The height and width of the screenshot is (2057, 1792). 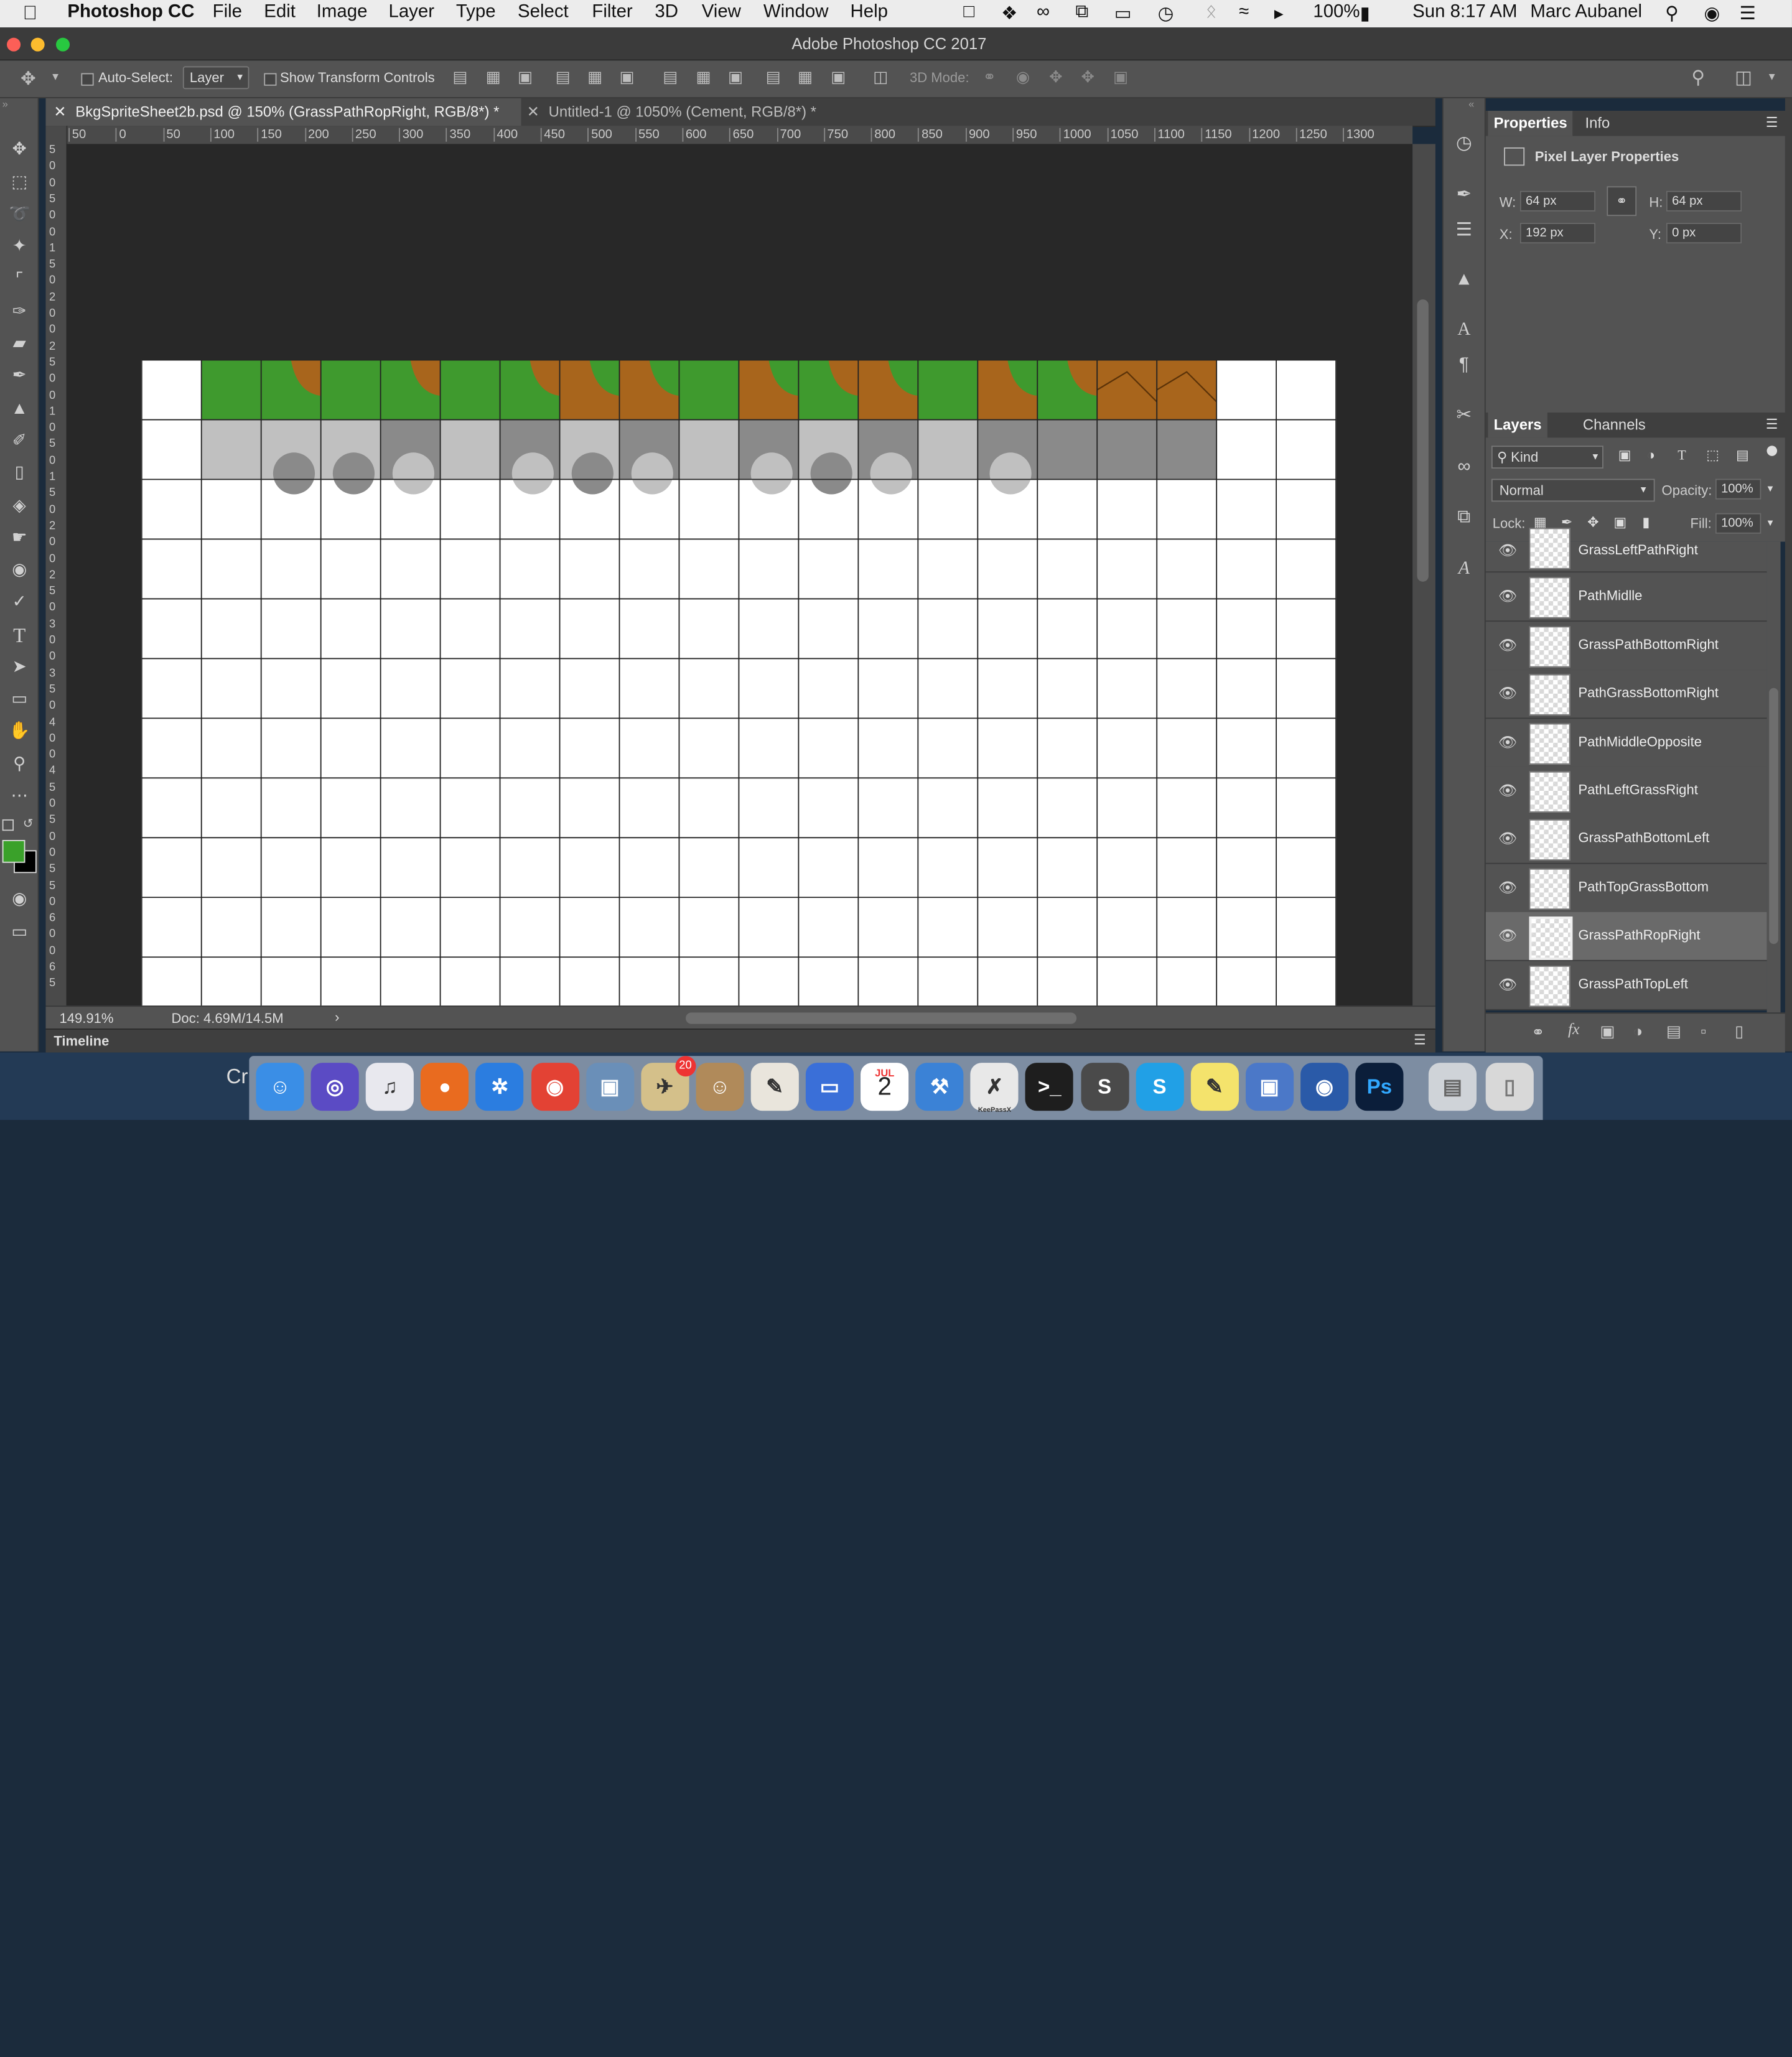 I want to click on dropbox-icon: ❖, so click(x=1009, y=14).